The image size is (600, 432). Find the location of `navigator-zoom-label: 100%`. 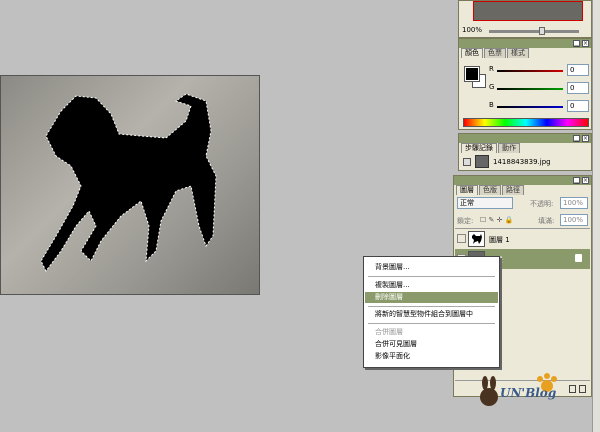

navigator-zoom-label: 100% is located at coordinates (472, 30).